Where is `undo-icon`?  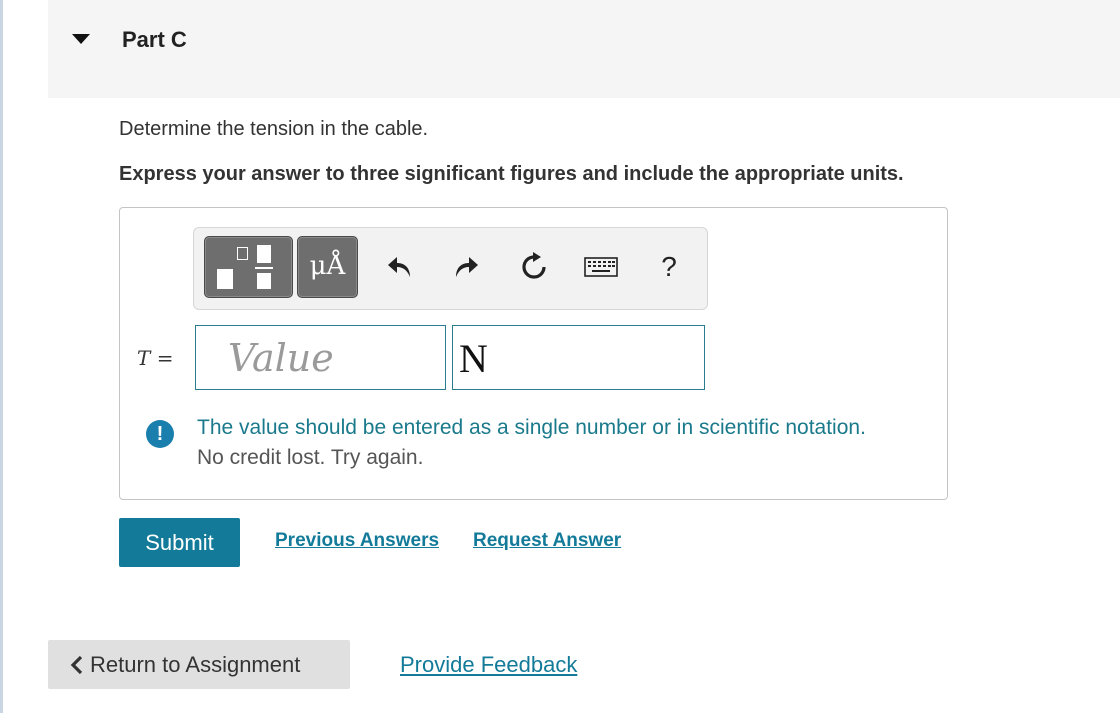 undo-icon is located at coordinates (399, 267).